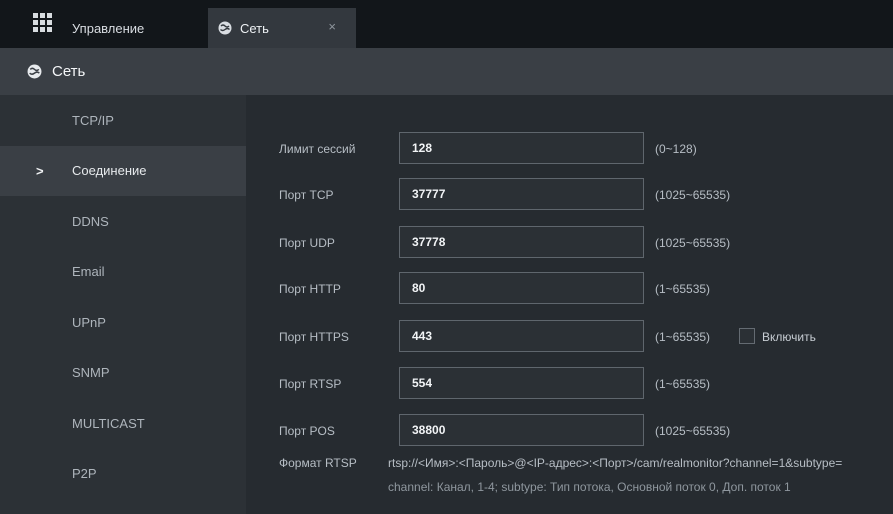 The image size is (893, 514). Describe the element at coordinates (69, 71) in the screenshot. I see `page-title: Сеть` at that location.